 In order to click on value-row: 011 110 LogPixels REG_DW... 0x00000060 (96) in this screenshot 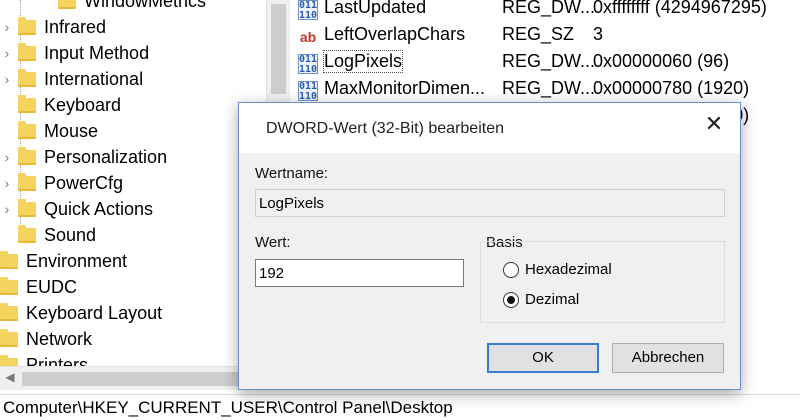, I will do `click(545, 63)`.